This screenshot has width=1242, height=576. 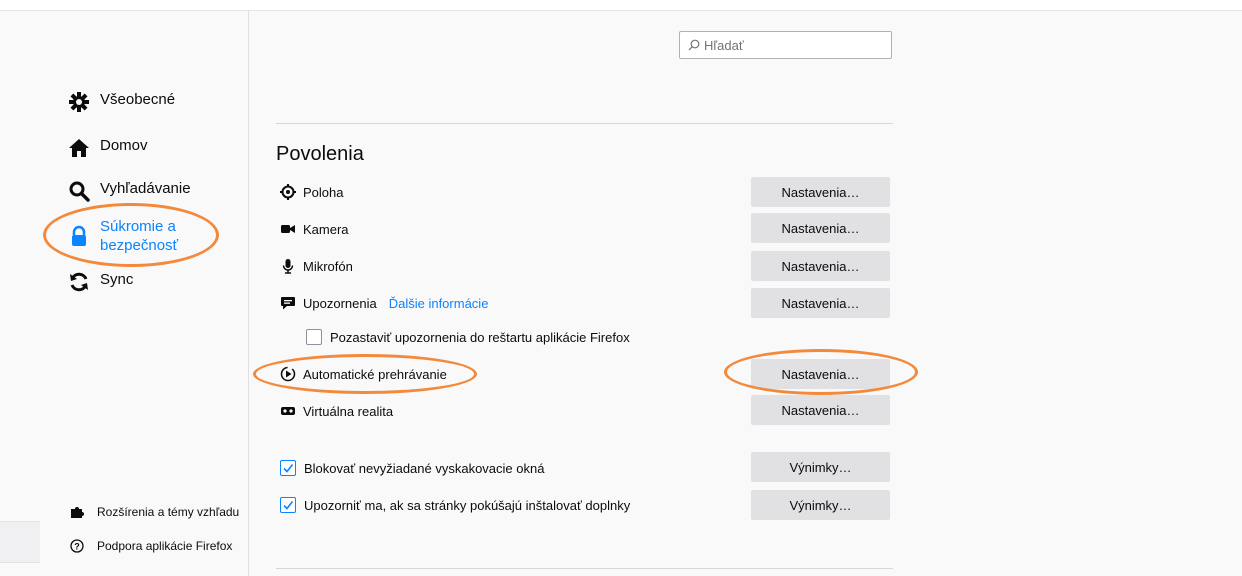 What do you see at coordinates (79, 148) in the screenshot?
I see `home-icon` at bounding box center [79, 148].